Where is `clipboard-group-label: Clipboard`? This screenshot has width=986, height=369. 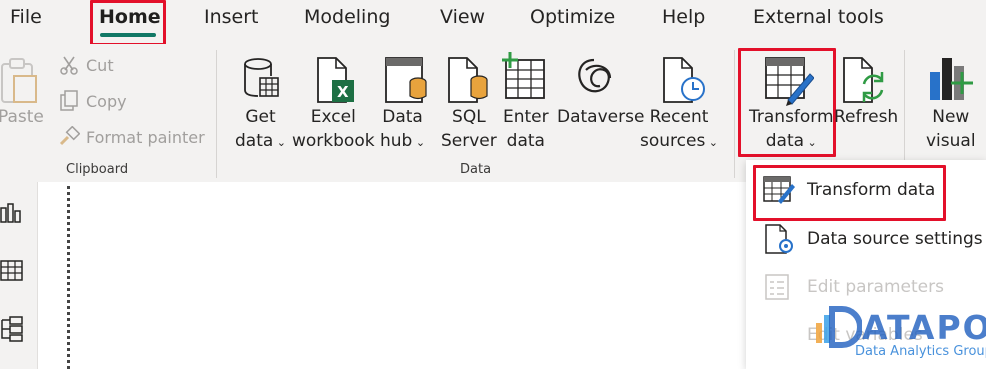
clipboard-group-label: Clipboard is located at coordinates (97, 169).